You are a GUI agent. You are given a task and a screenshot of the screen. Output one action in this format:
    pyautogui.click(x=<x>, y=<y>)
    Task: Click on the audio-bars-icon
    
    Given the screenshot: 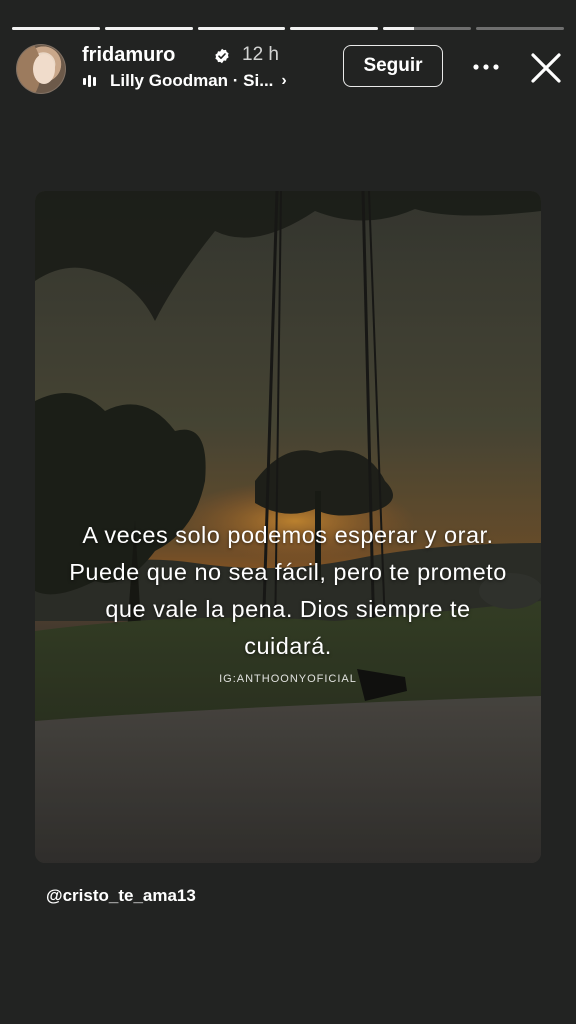 What is the action you would take?
    pyautogui.click(x=89, y=81)
    